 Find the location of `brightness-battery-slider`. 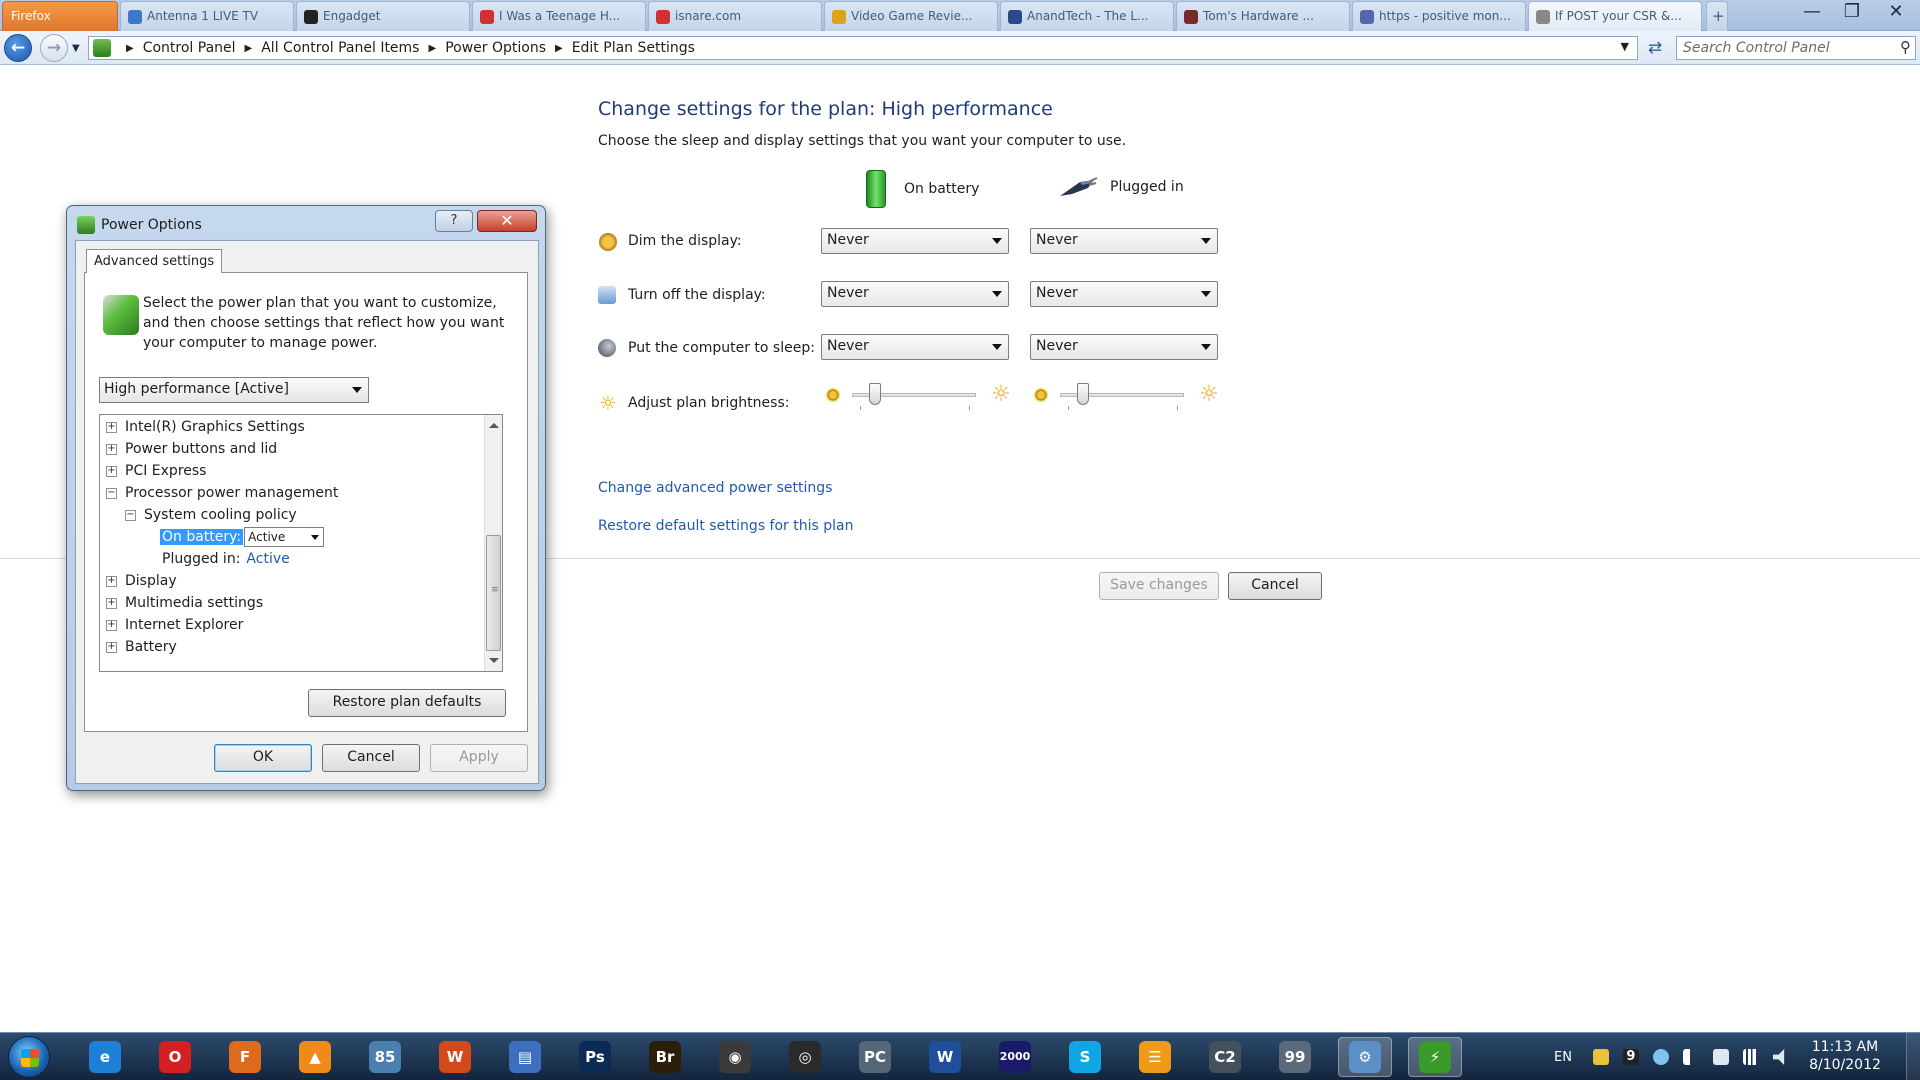

brightness-battery-slider is located at coordinates (874, 394).